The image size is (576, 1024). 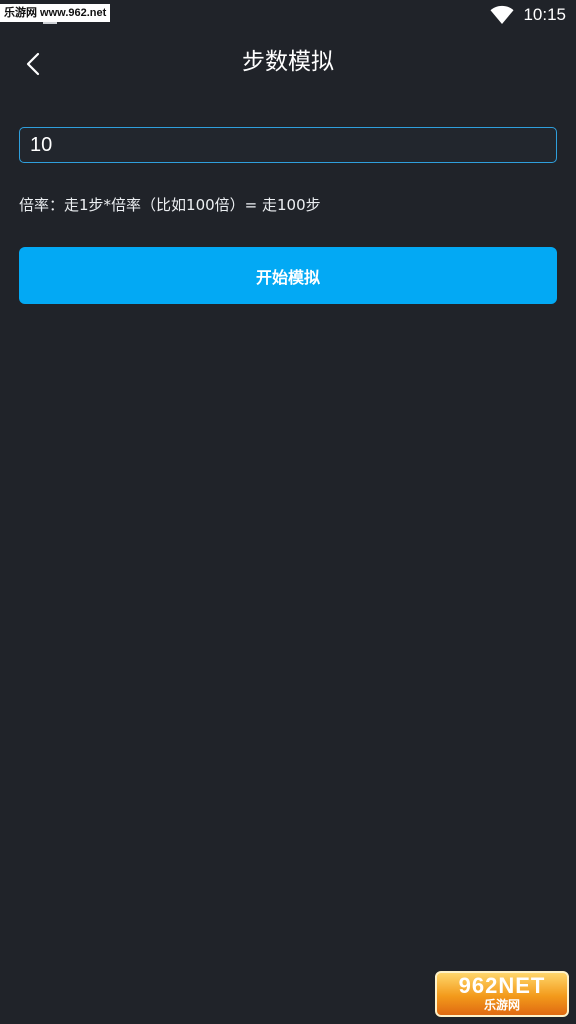 What do you see at coordinates (501, 1005) in the screenshot?
I see `watermark-sub-text: 乐游网` at bounding box center [501, 1005].